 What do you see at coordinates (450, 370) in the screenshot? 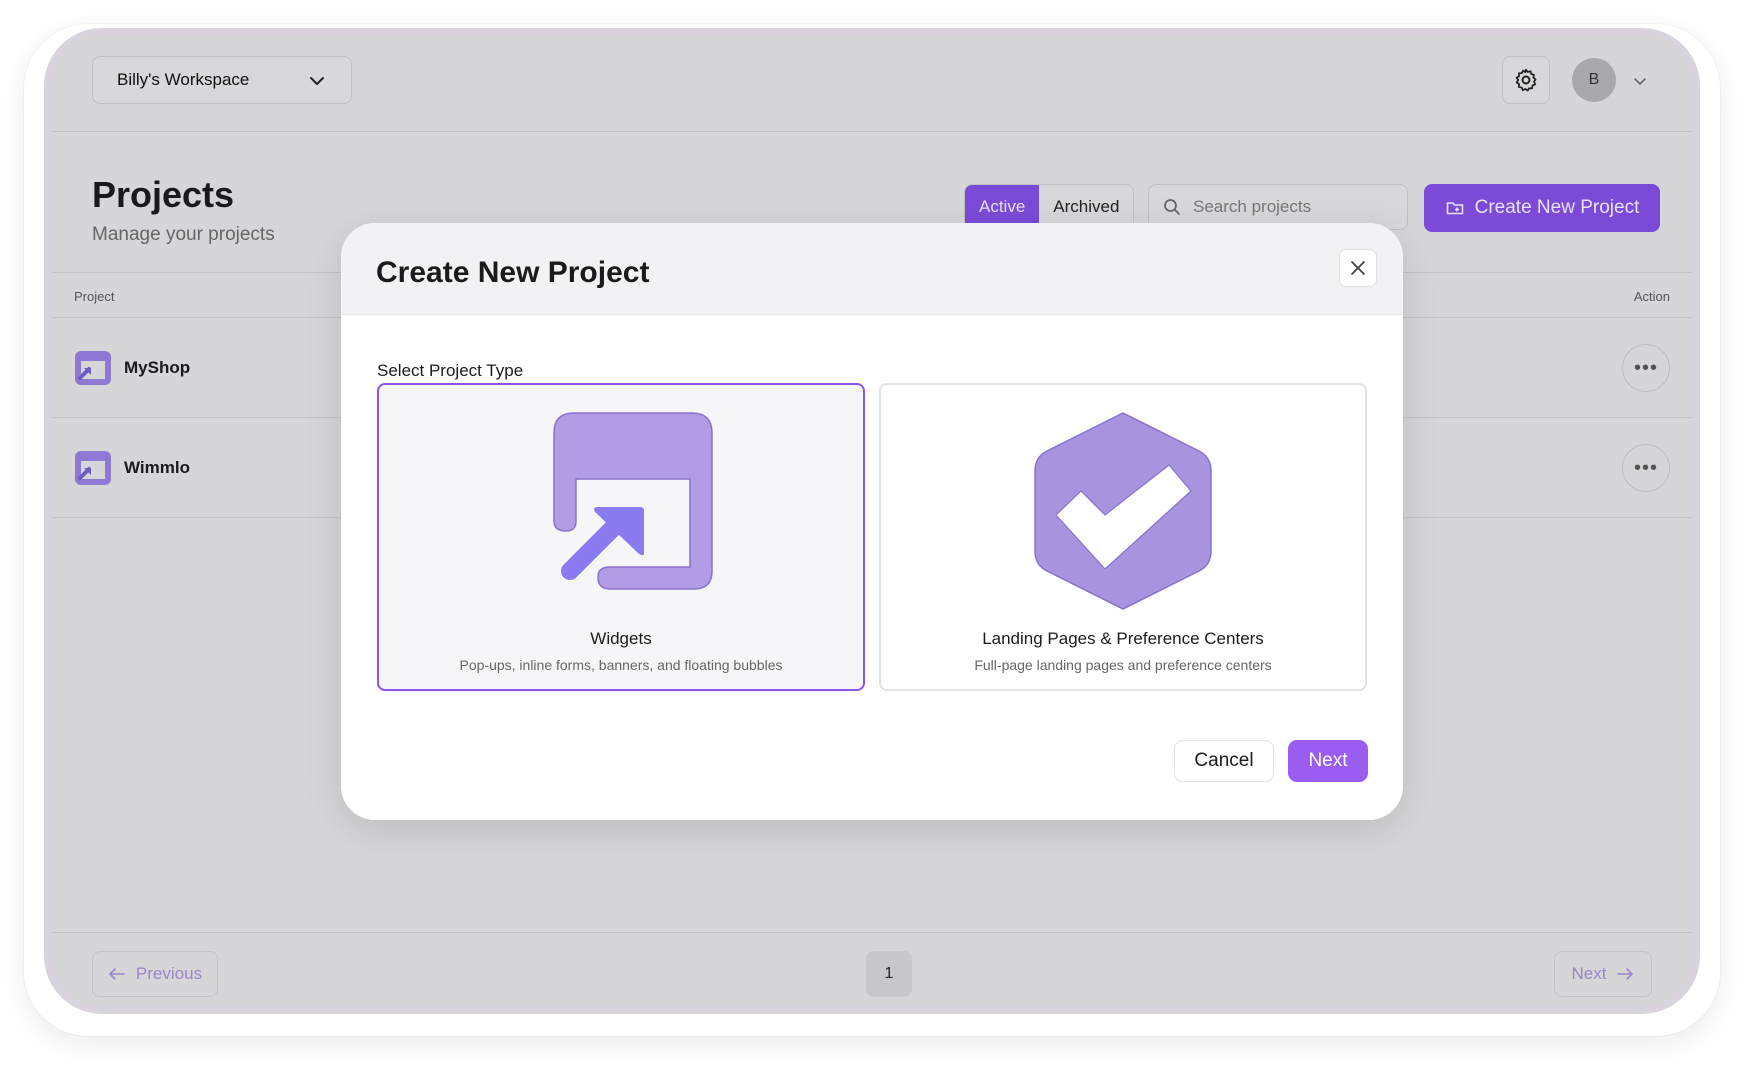
I see `section-label: Select Project Type` at bounding box center [450, 370].